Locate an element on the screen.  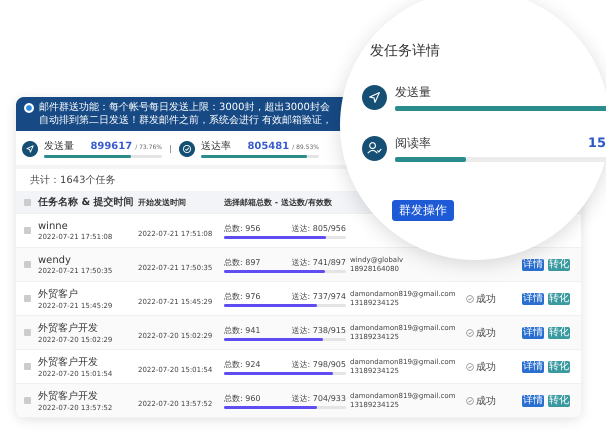
delivered-count: 送达: 741/897 is located at coordinates (319, 262).